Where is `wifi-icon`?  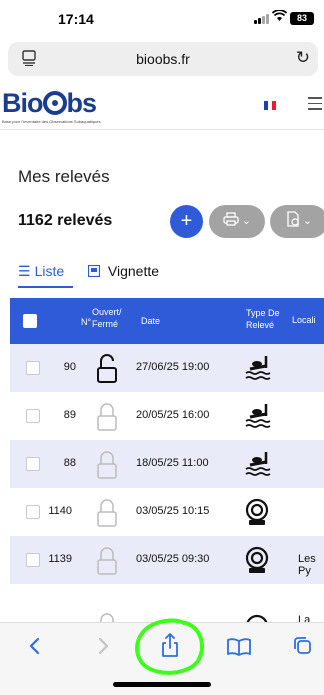 wifi-icon is located at coordinates (279, 17).